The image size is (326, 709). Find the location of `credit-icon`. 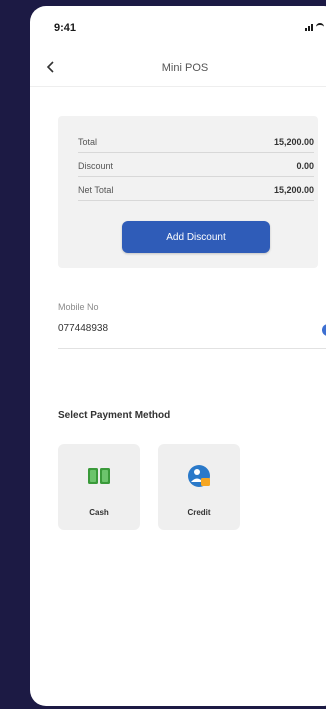

credit-icon is located at coordinates (199, 476).